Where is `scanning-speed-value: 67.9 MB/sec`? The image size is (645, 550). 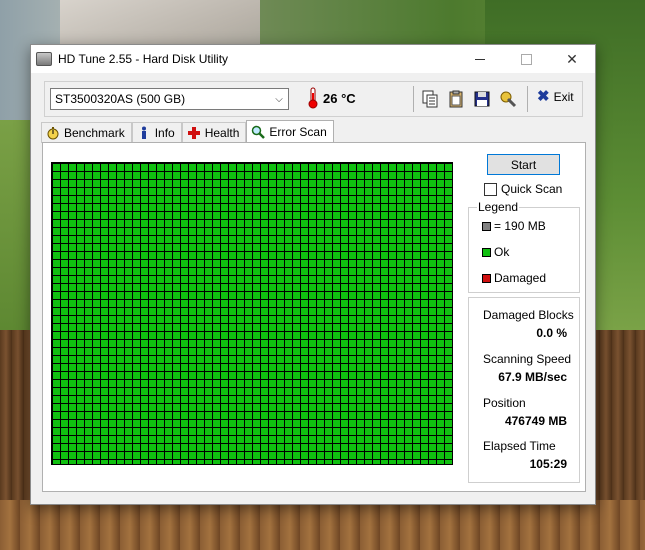
scanning-speed-value: 67.9 MB/sec is located at coordinates (532, 377).